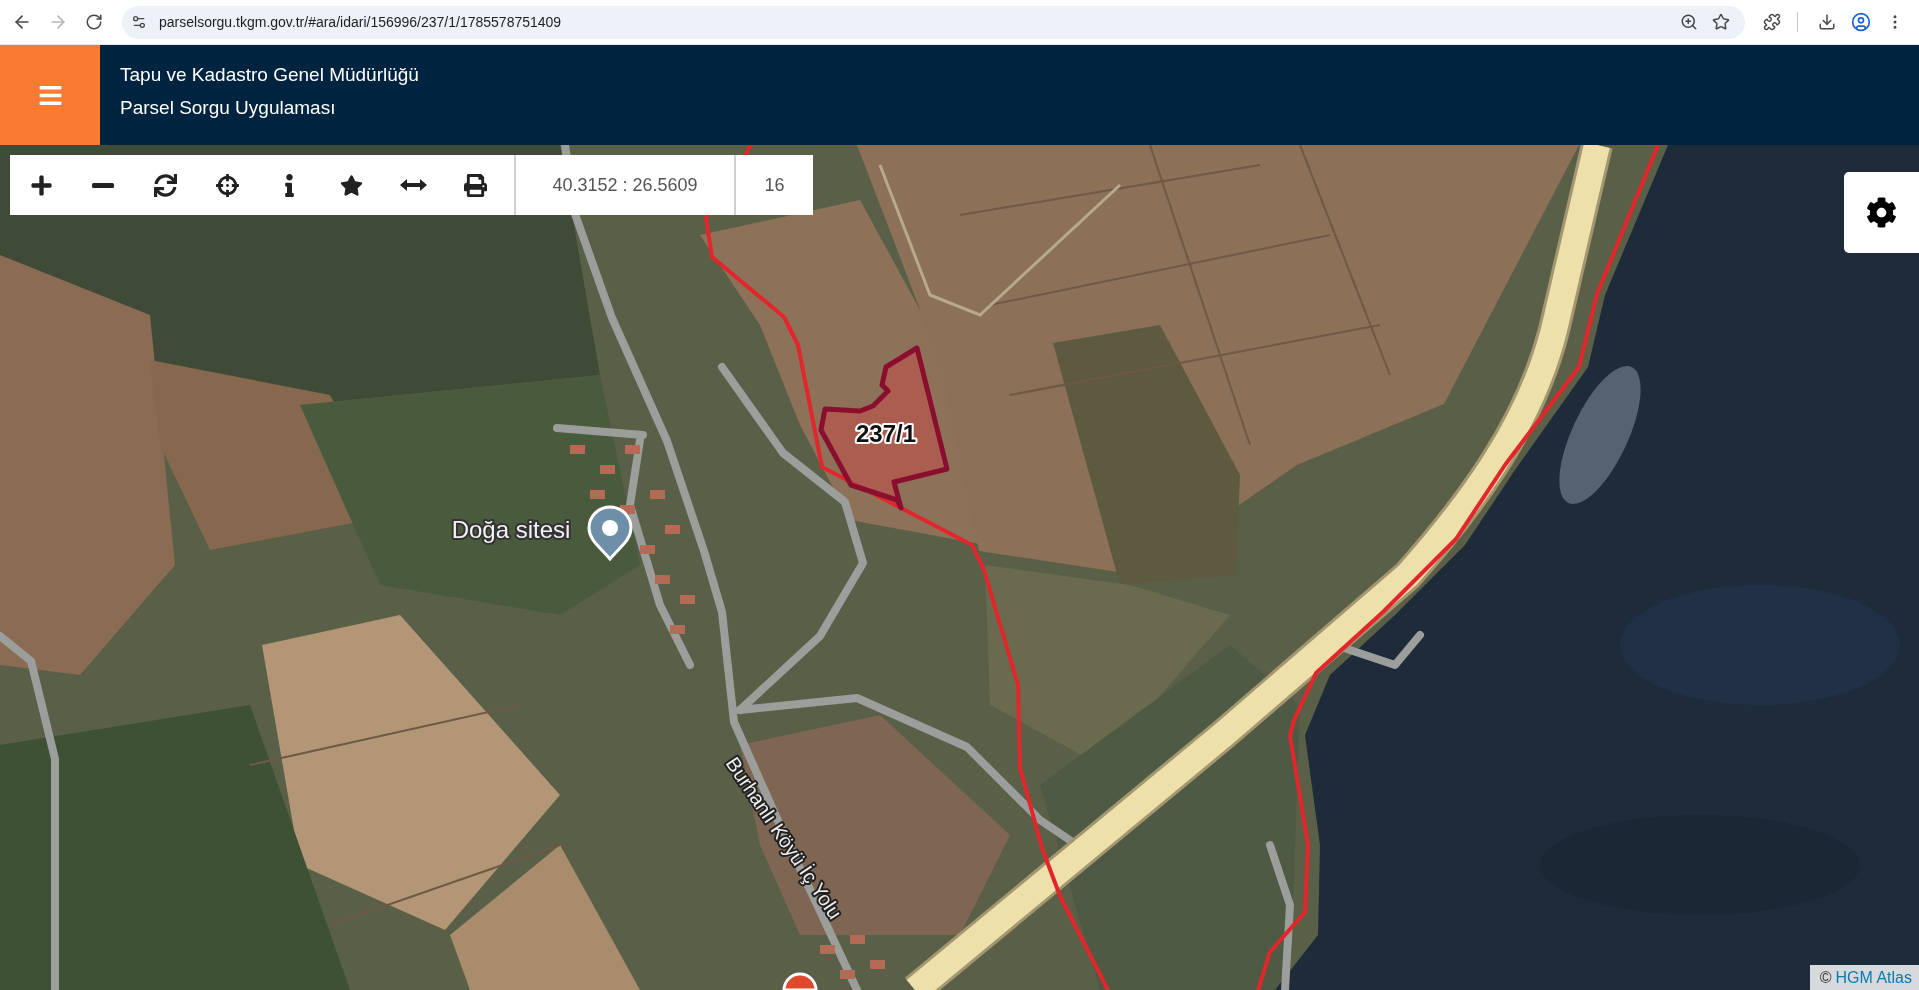 The width and height of the screenshot is (1919, 990). Describe the element at coordinates (1772, 22) in the screenshot. I see `puzzle-icon` at that location.